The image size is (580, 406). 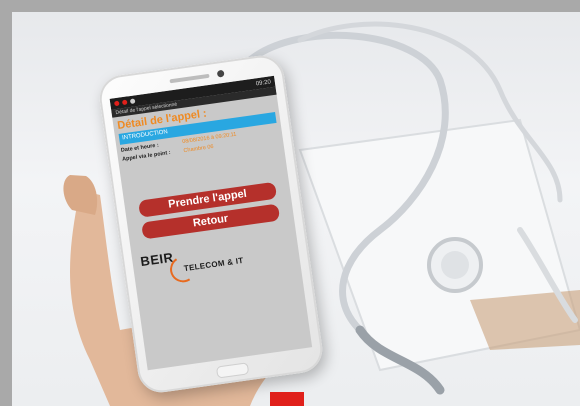 I want to click on phone-camera, so click(x=220, y=73).